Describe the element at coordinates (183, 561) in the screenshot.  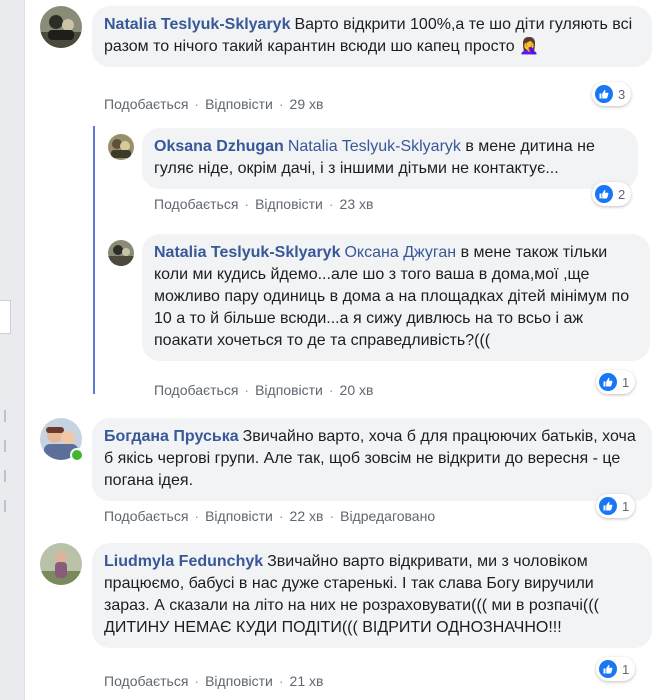
I see `comment-author: Liudmyla Fedunchyk` at that location.